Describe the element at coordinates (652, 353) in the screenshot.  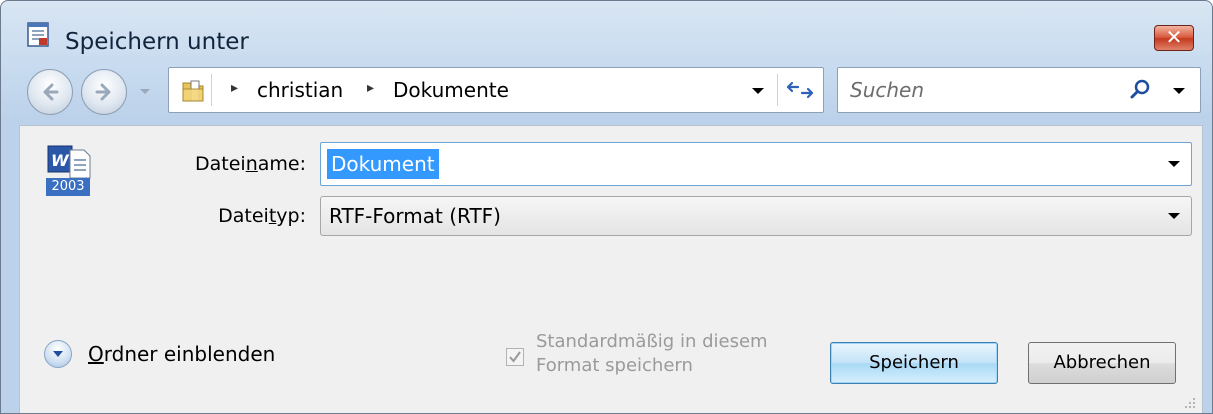
I see `default-format-label: Standardmäßig in diesem Format speichern` at that location.